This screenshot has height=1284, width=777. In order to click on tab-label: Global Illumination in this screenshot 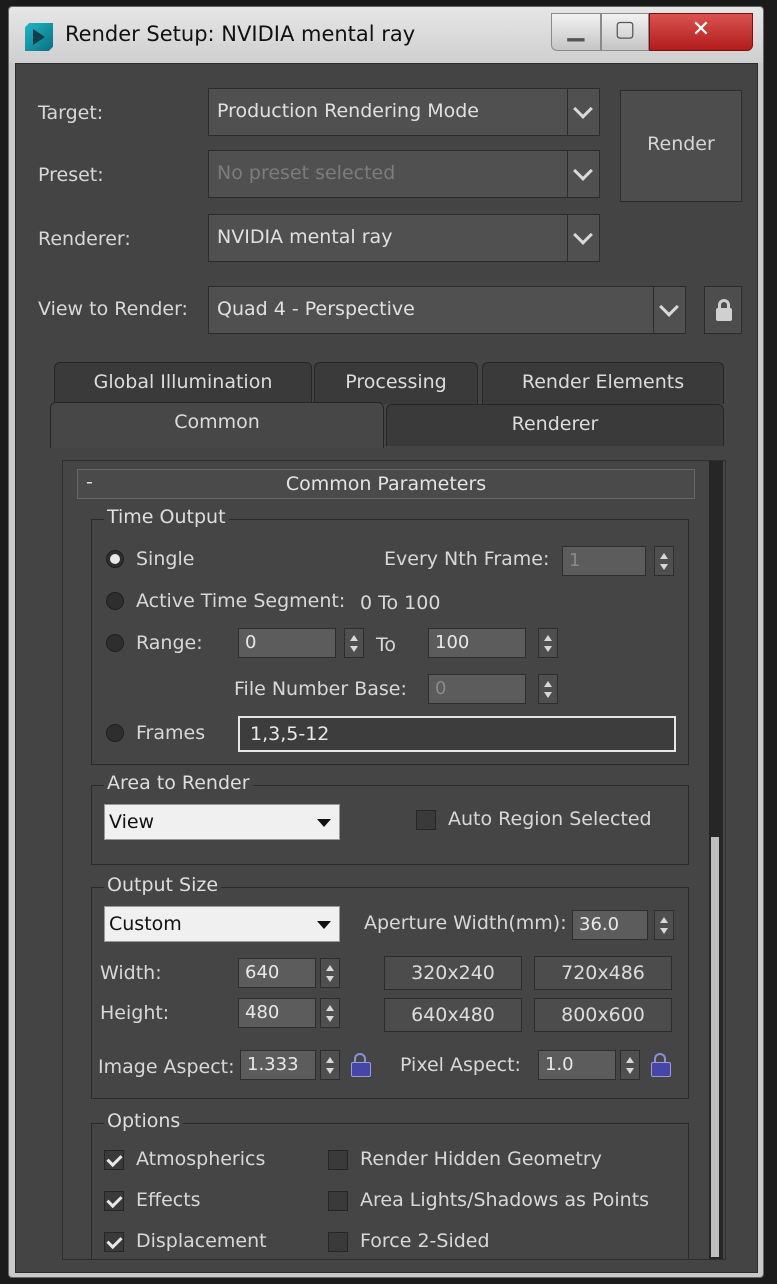, I will do `click(183, 382)`.